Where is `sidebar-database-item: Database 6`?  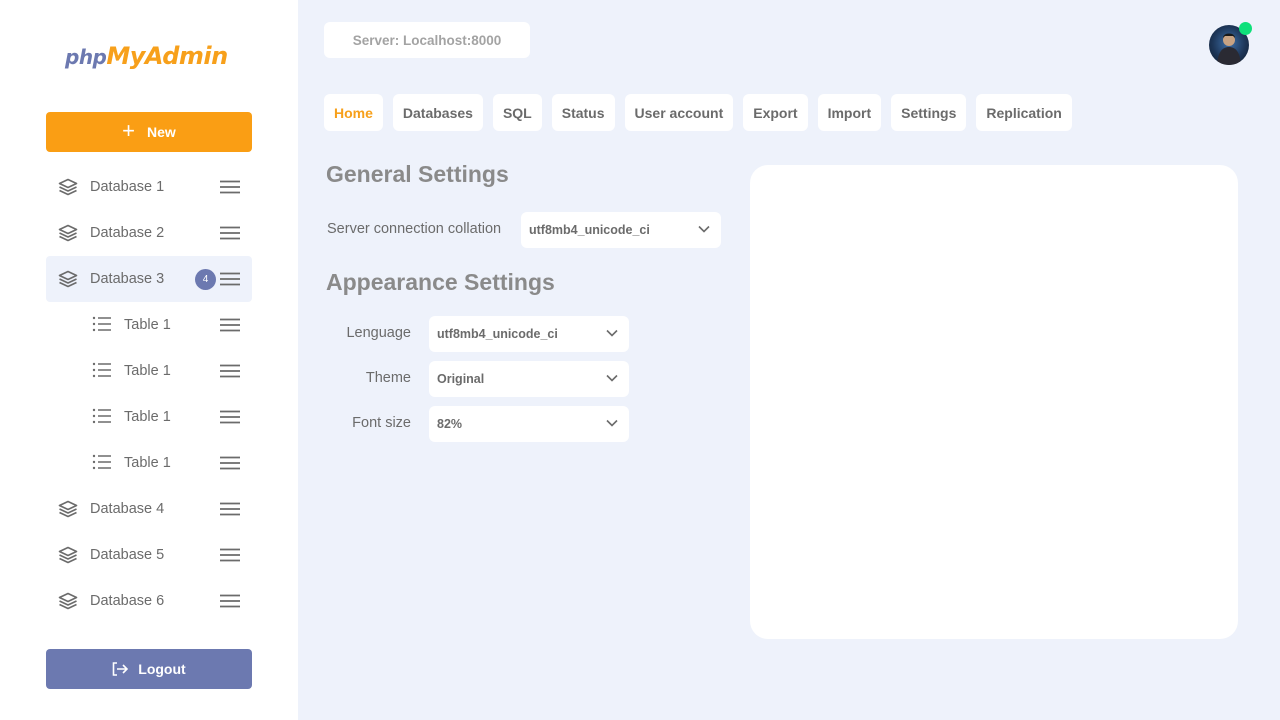
sidebar-database-item: Database 6 is located at coordinates (149, 601).